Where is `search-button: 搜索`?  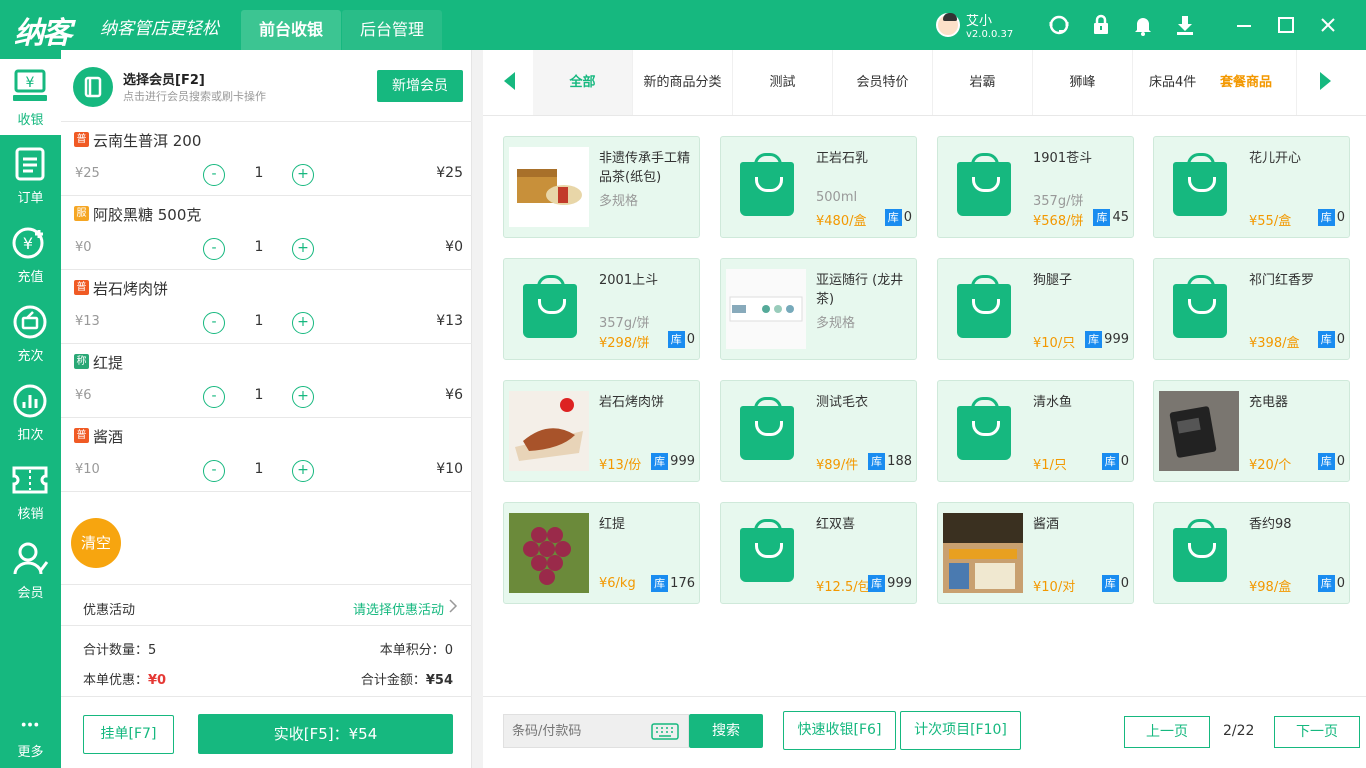
search-button: 搜索 is located at coordinates (726, 731).